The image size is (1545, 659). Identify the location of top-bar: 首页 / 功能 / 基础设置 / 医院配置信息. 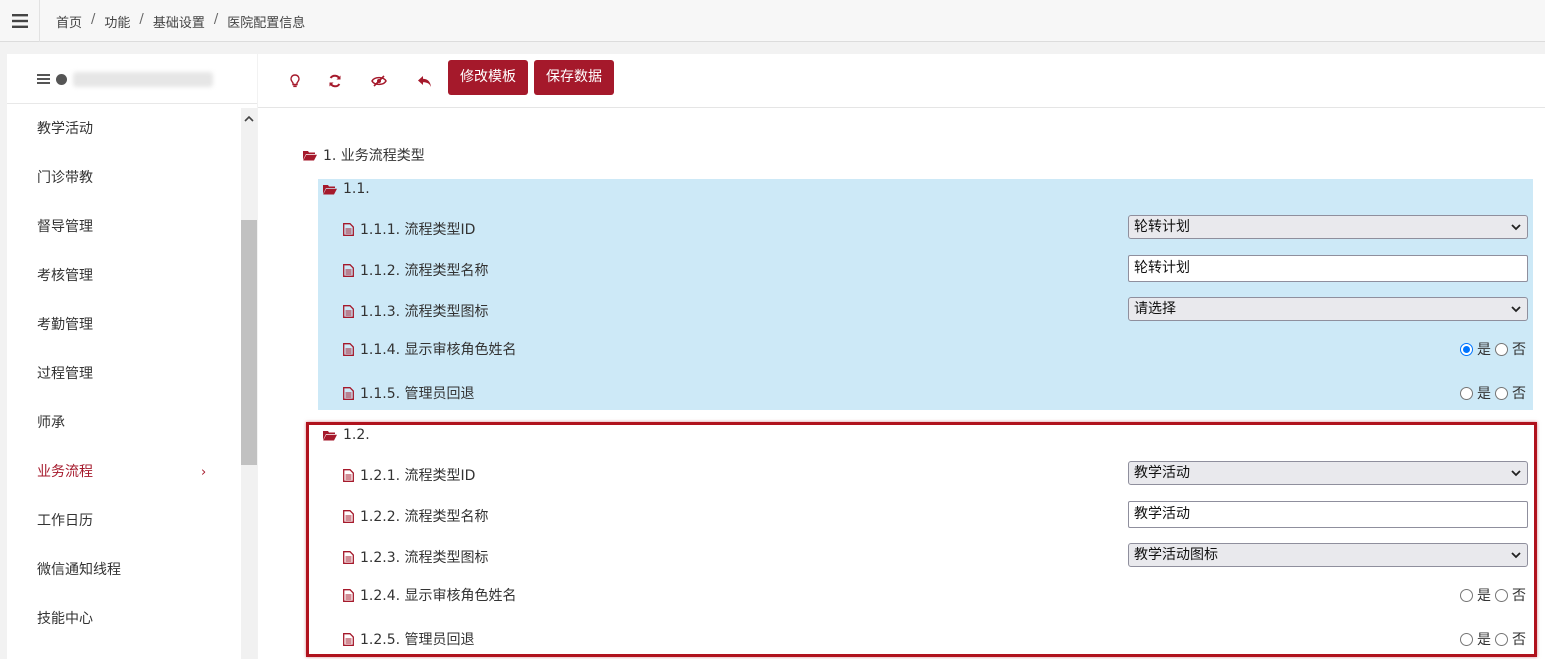
(772, 21).